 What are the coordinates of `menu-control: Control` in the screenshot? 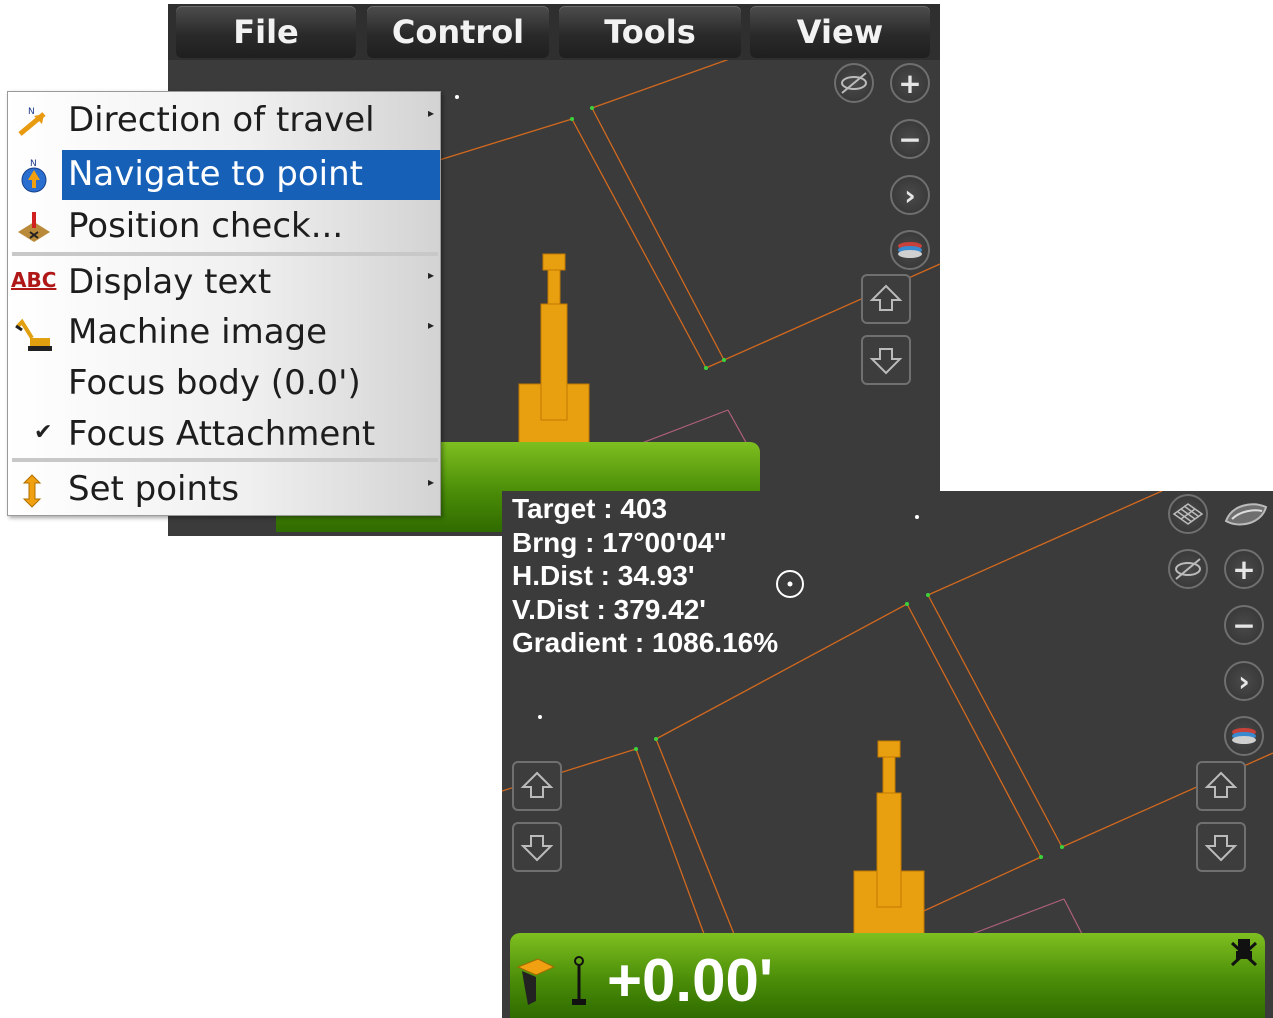 It's located at (458, 32).